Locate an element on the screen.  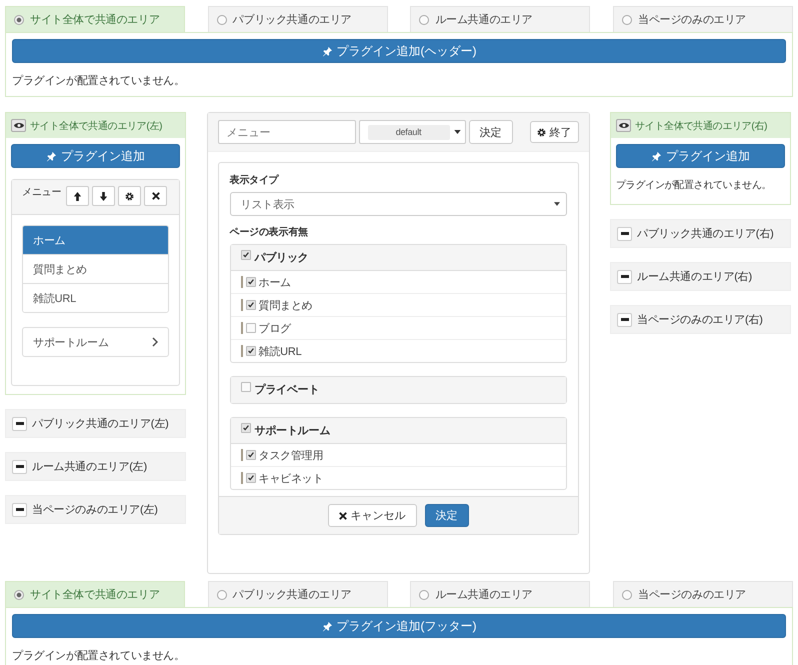
area-title: 当ページのみのエリア(左) is located at coordinates (95, 510).